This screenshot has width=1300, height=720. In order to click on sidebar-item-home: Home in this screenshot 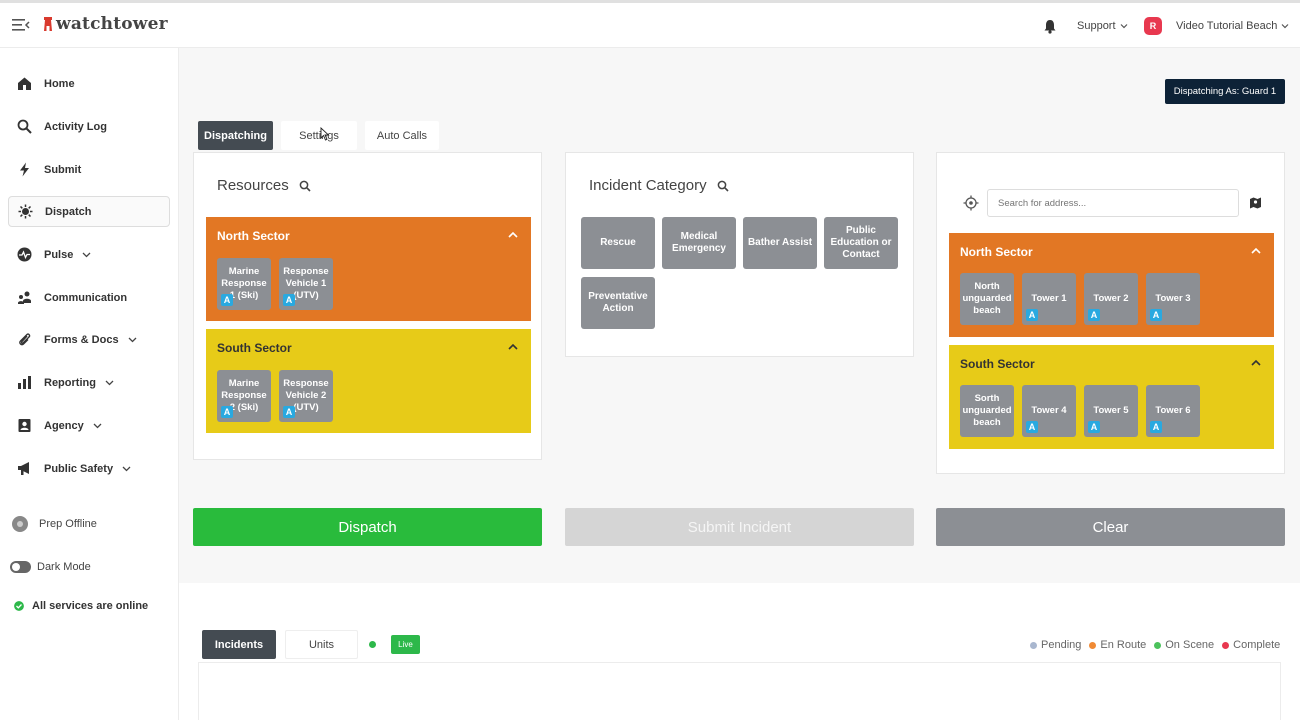, I will do `click(89, 83)`.